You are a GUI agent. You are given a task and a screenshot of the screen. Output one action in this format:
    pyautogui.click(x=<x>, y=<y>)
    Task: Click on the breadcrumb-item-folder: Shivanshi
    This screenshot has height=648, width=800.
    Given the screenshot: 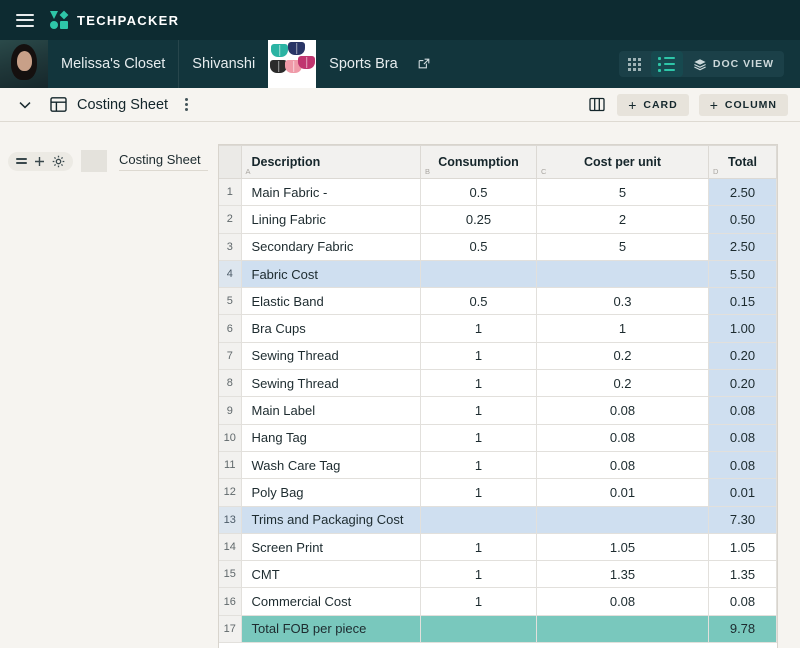 What is the action you would take?
    pyautogui.click(x=223, y=64)
    